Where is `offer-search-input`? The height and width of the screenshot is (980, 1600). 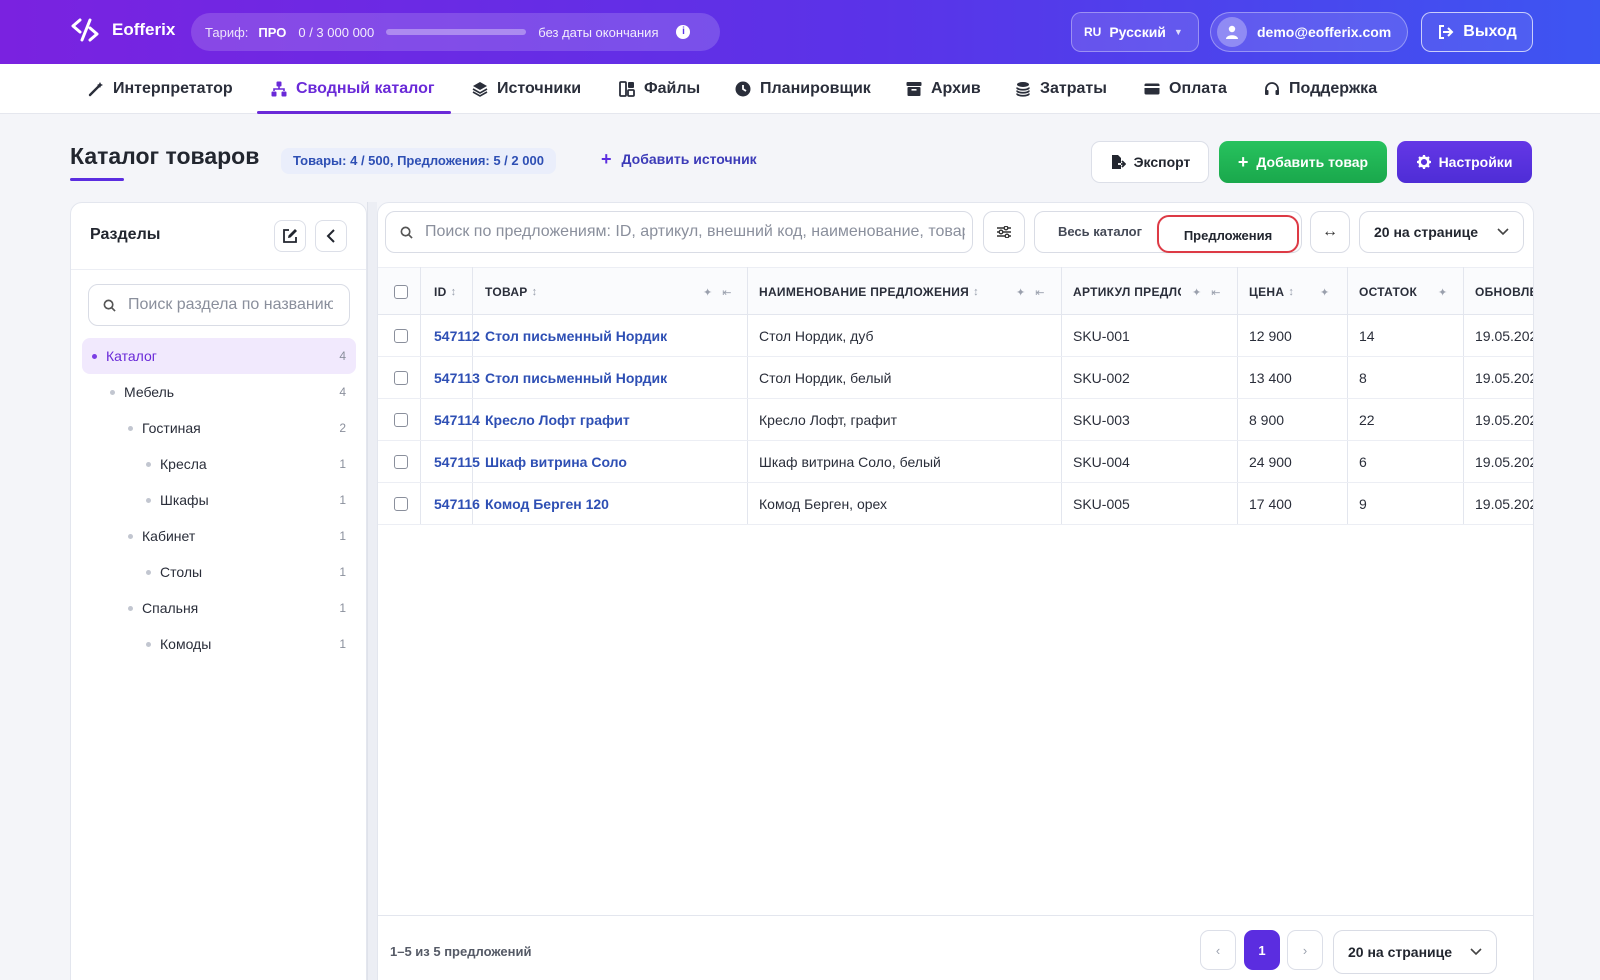 offer-search-input is located at coordinates (695, 232).